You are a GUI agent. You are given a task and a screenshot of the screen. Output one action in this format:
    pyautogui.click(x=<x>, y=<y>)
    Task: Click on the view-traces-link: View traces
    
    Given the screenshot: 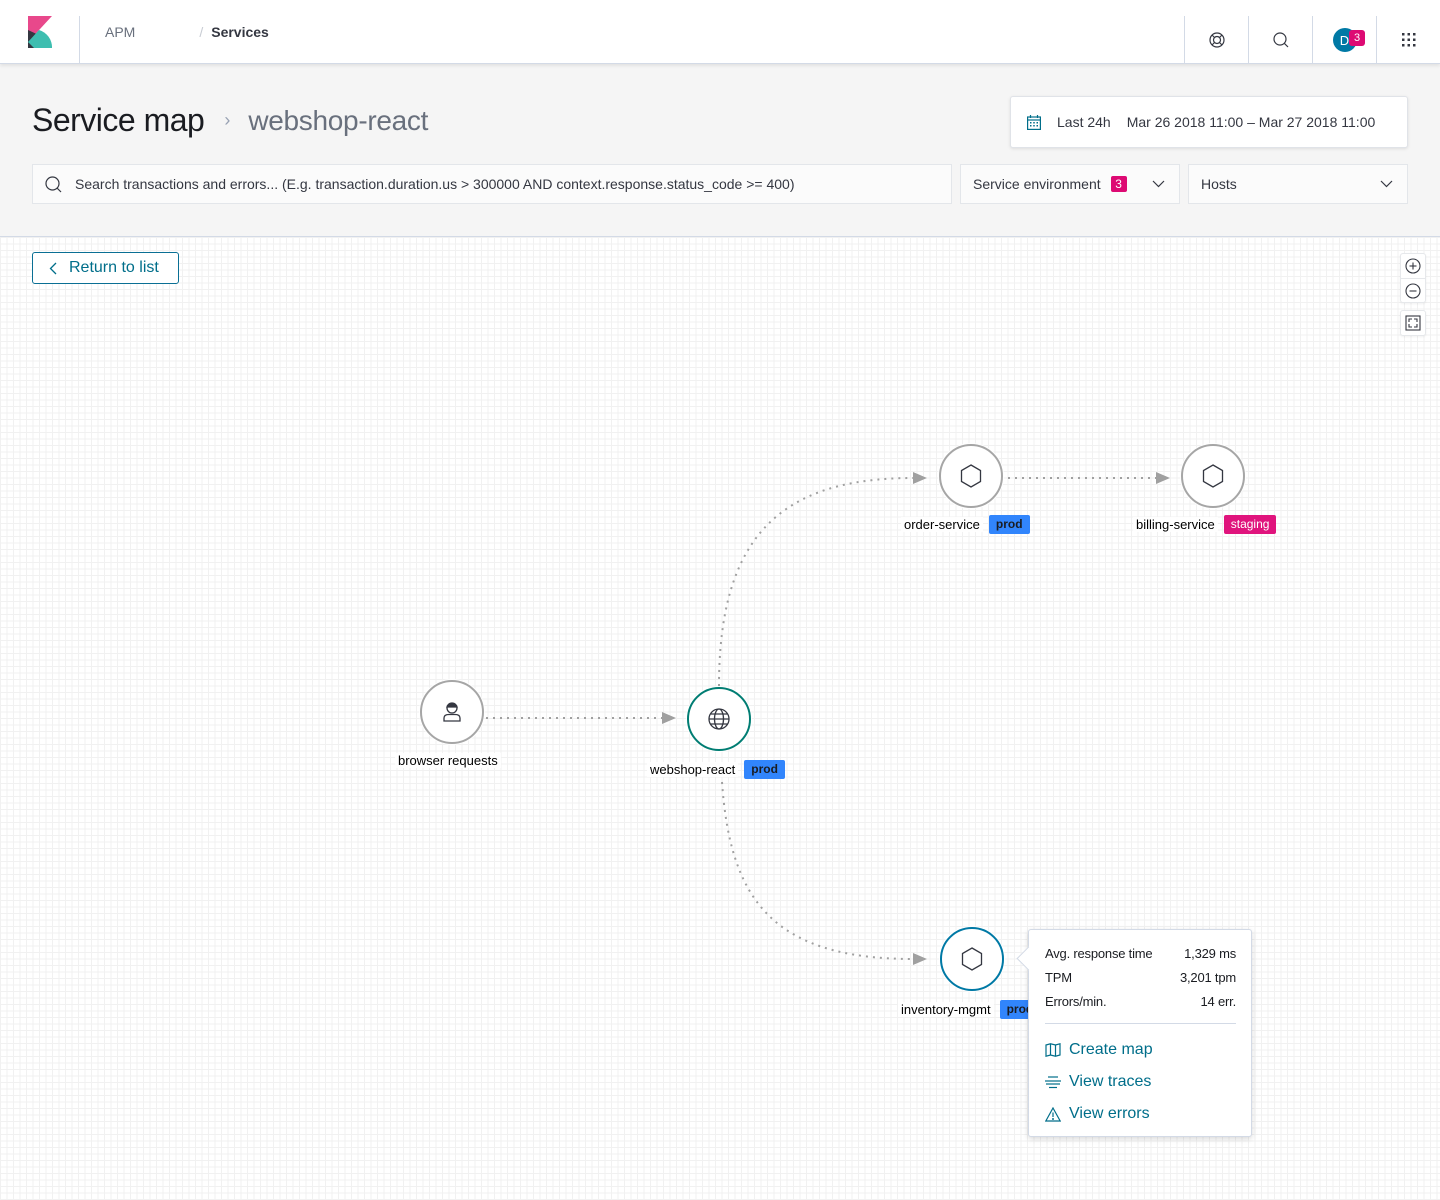 What is the action you would take?
    pyautogui.click(x=1140, y=1082)
    